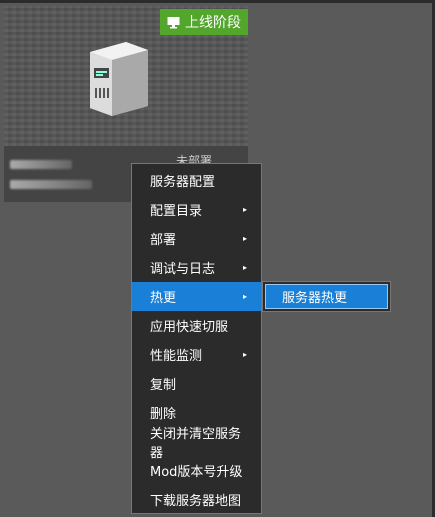  I want to click on menu-item-config-dir: 配置目录 ▸, so click(196, 209).